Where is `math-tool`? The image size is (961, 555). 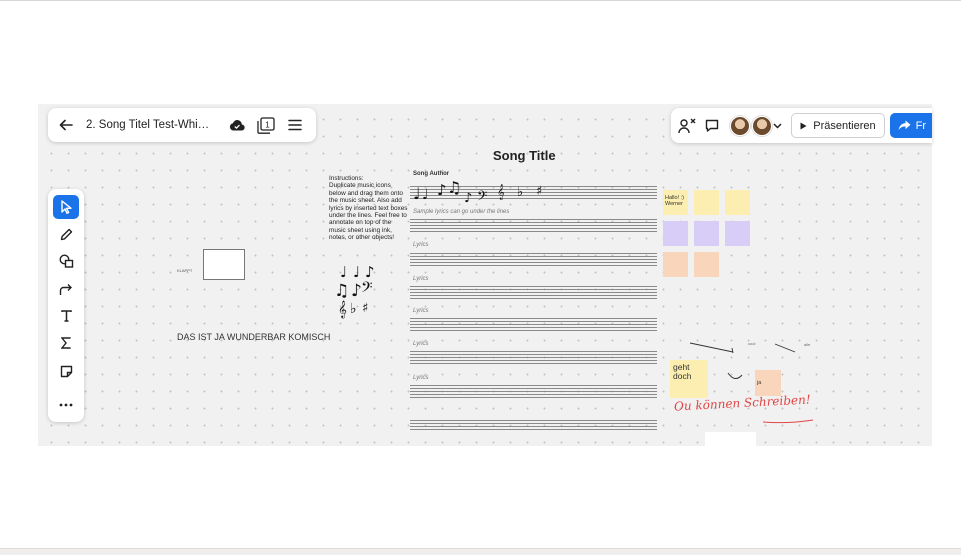
math-tool is located at coordinates (66, 343).